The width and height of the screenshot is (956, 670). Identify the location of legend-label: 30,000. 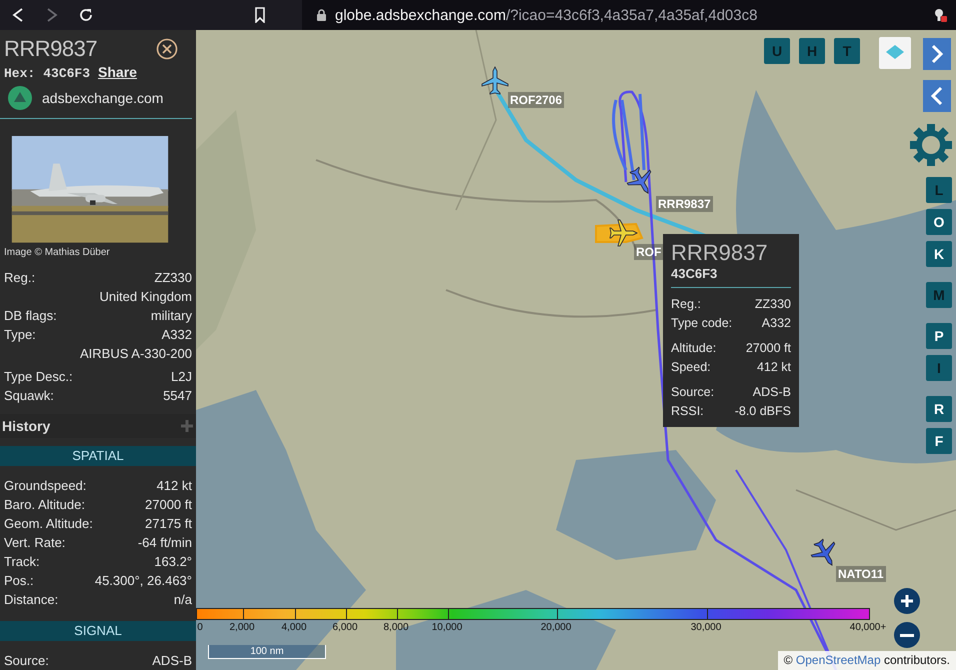
(706, 627).